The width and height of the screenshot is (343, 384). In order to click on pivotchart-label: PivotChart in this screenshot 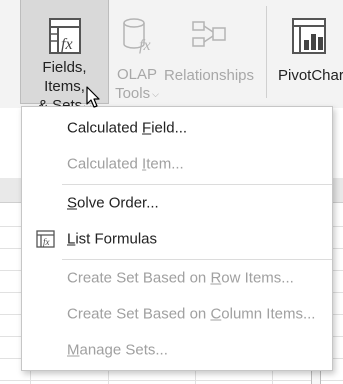, I will do `click(310, 75)`.